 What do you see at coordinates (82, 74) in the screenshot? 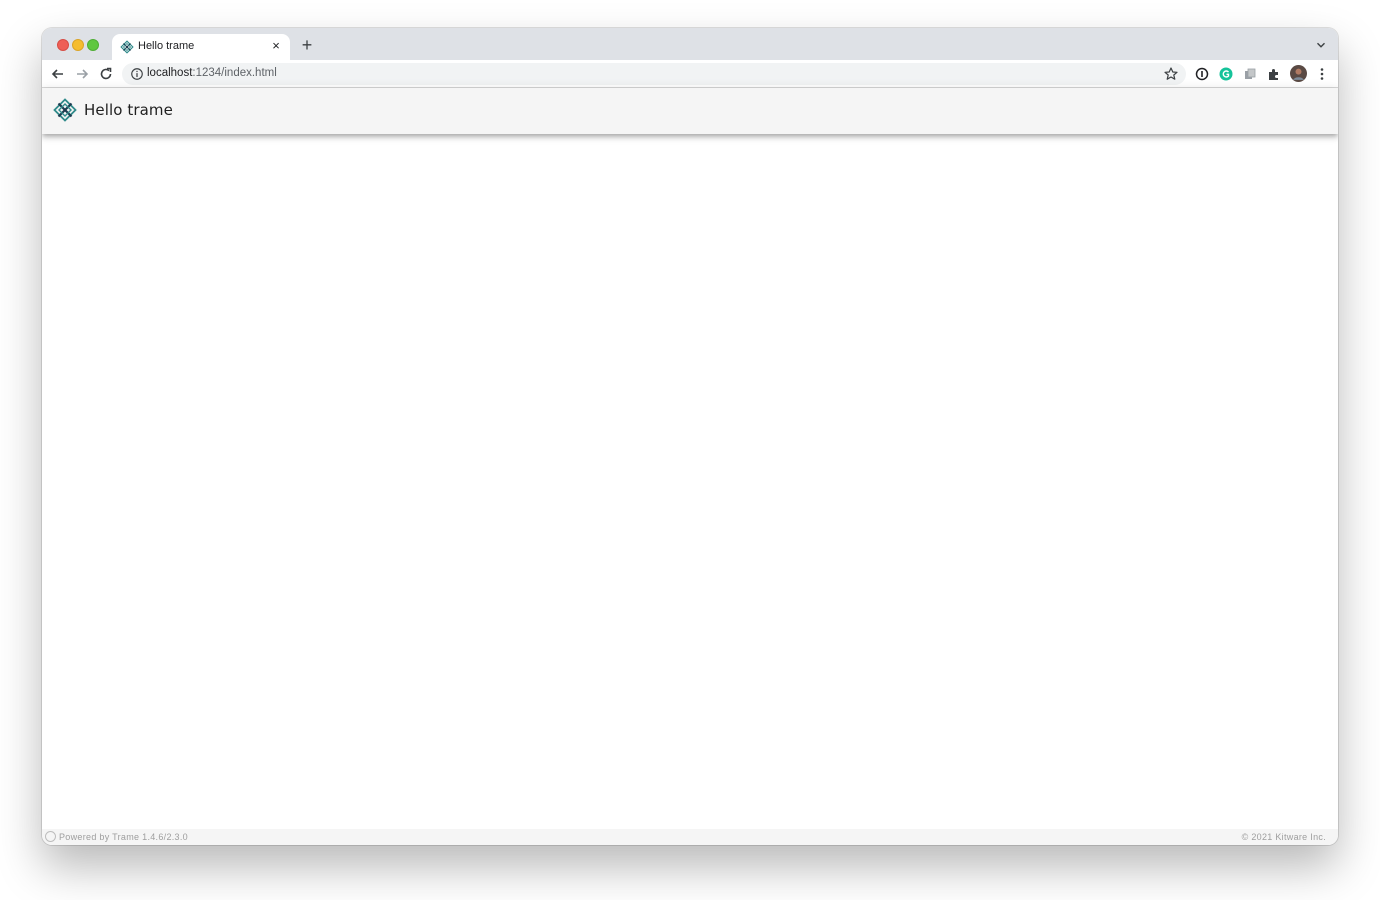
I see `forward-arrow-icon` at bounding box center [82, 74].